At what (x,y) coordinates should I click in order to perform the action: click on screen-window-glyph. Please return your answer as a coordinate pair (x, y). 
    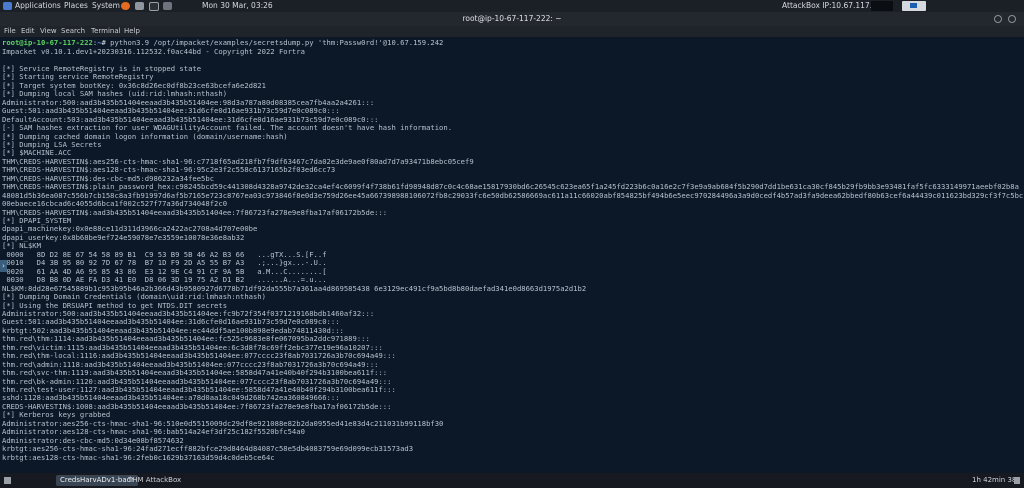
    Looking at the image, I should click on (913, 5).